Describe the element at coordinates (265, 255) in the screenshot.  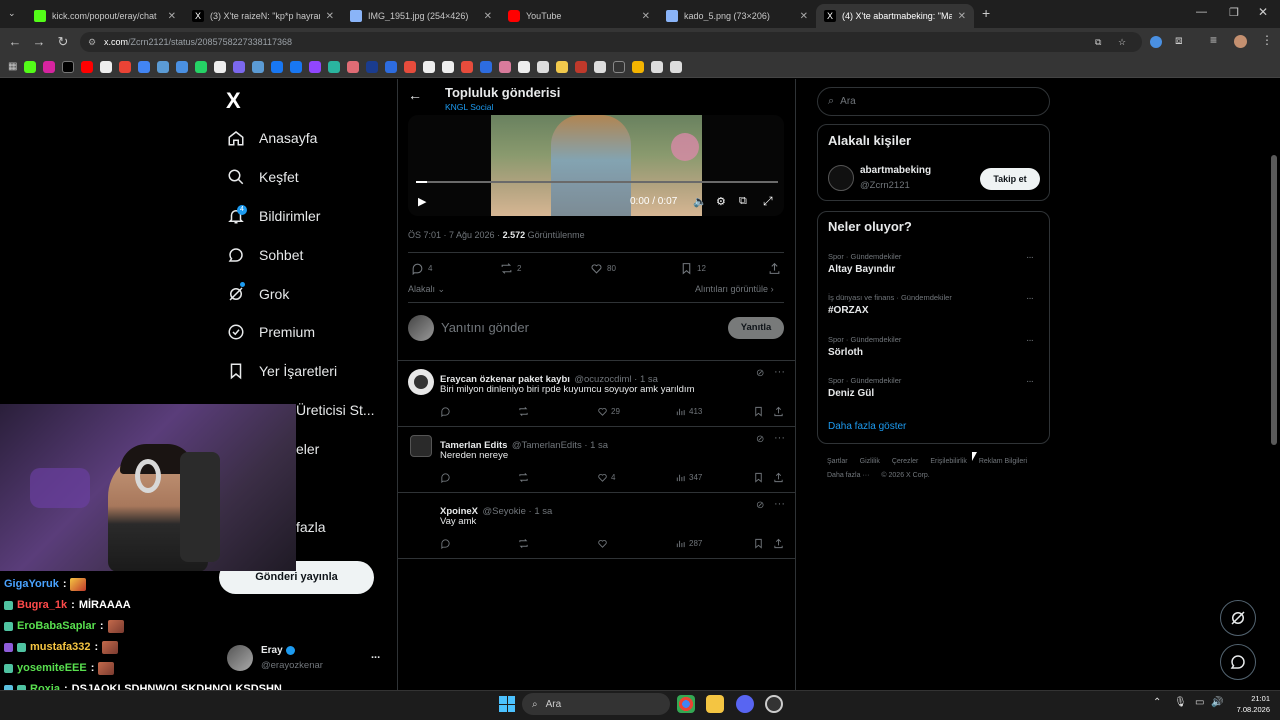
I see `sidebar-item-chat: Sohbet` at that location.